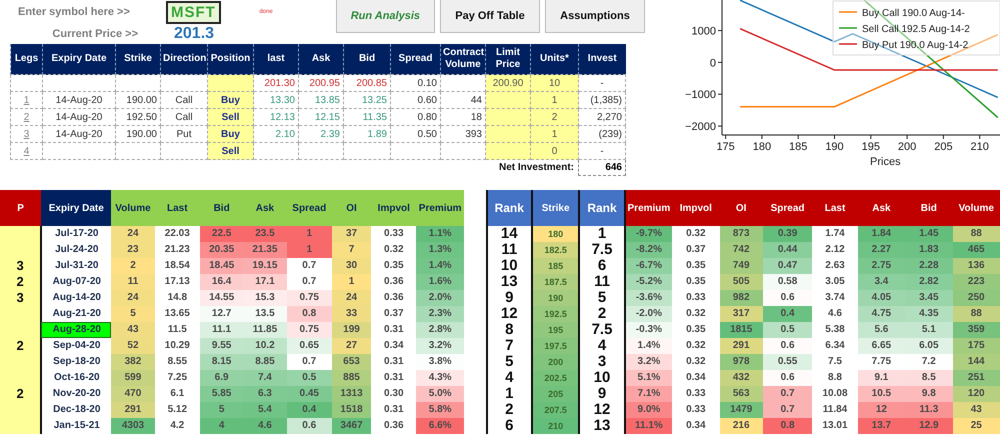  I want to click on table-cell: 44, so click(463, 100).